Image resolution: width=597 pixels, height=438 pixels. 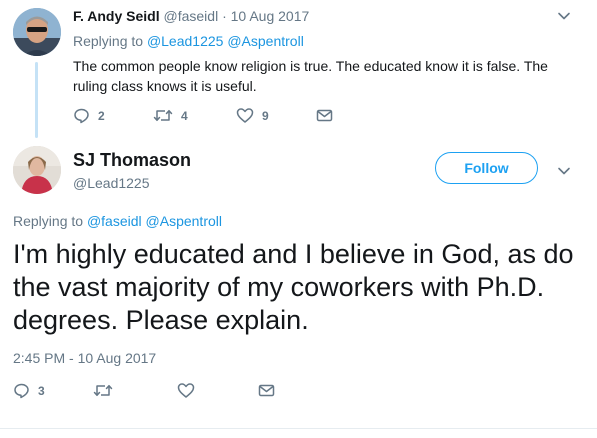 I want to click on tweet1-handle: @faseidl, so click(x=191, y=16).